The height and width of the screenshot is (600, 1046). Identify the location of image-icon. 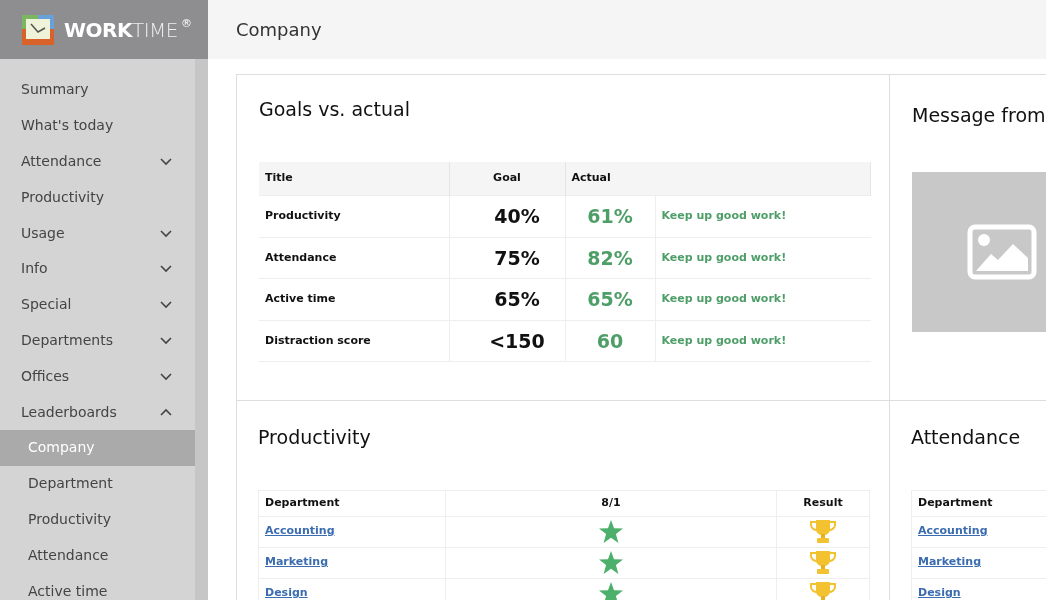
(1002, 251).